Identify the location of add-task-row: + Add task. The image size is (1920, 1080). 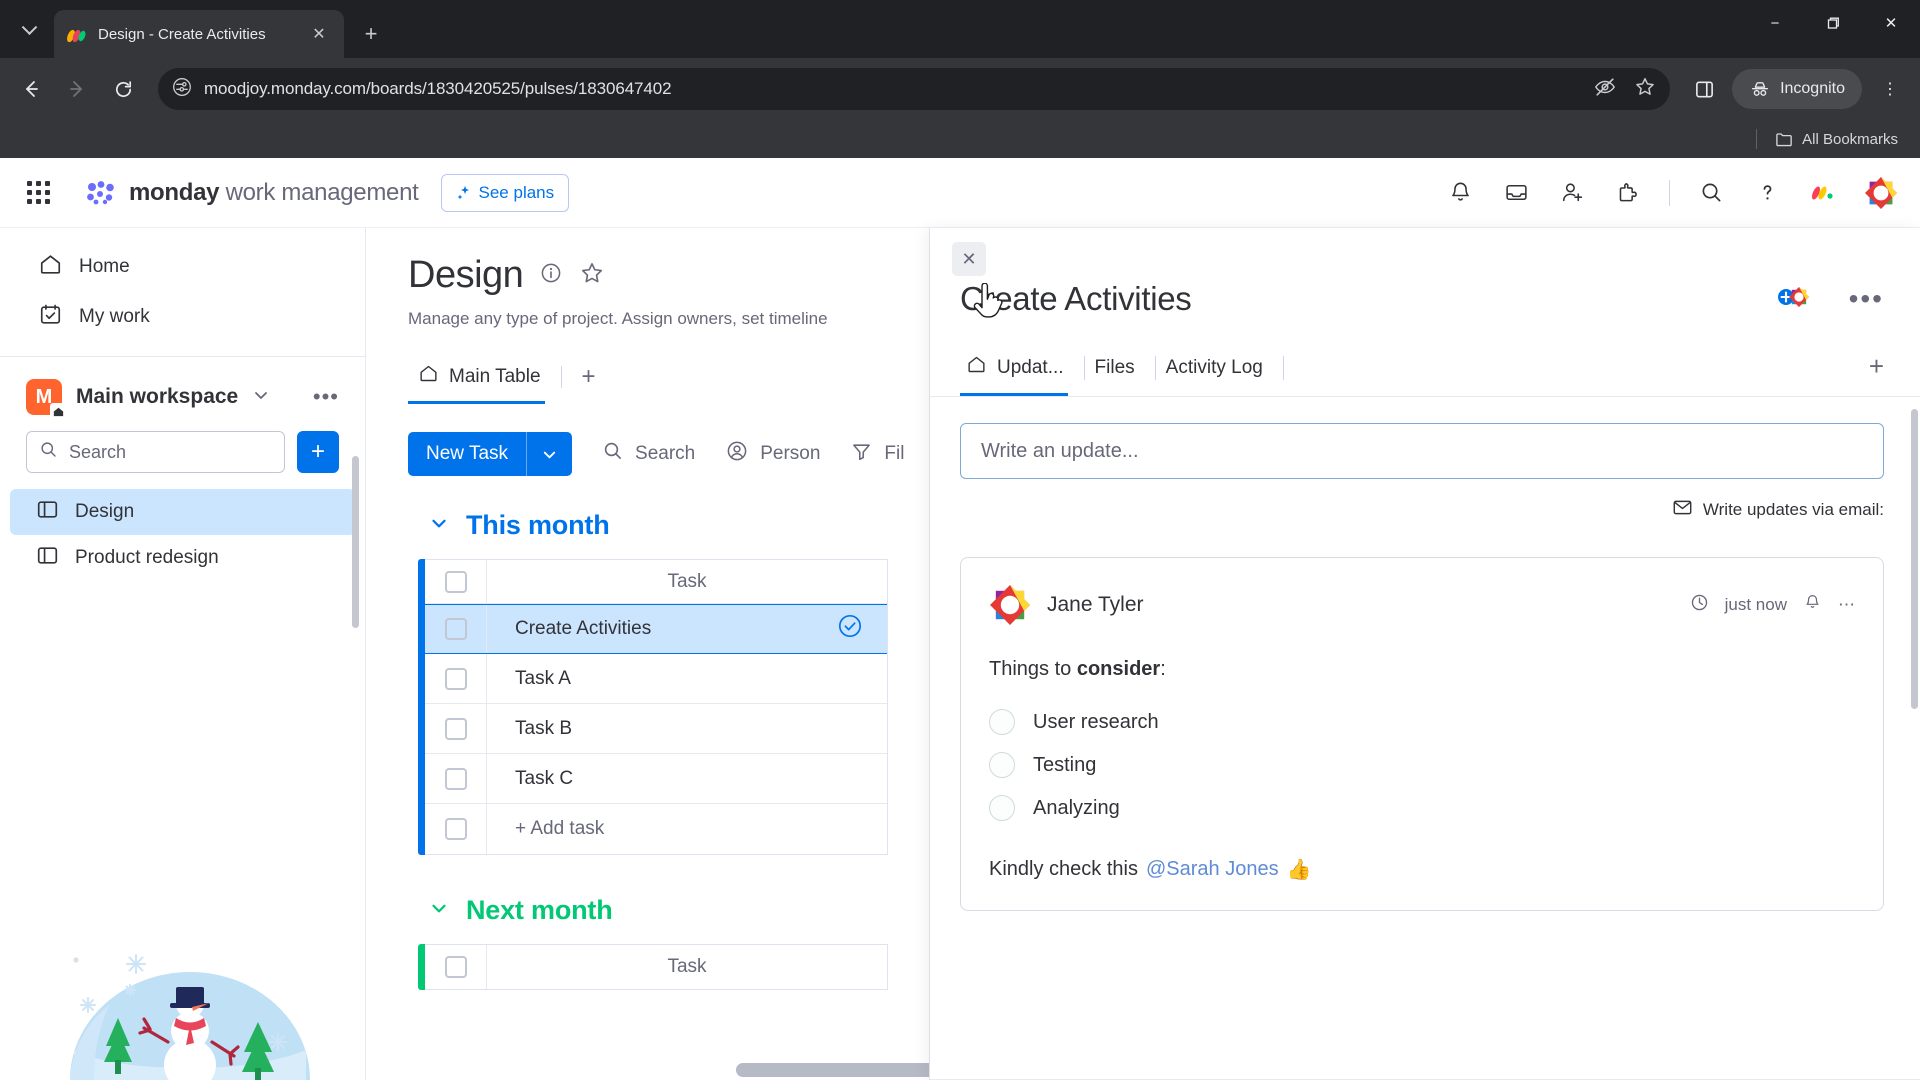
(656, 829).